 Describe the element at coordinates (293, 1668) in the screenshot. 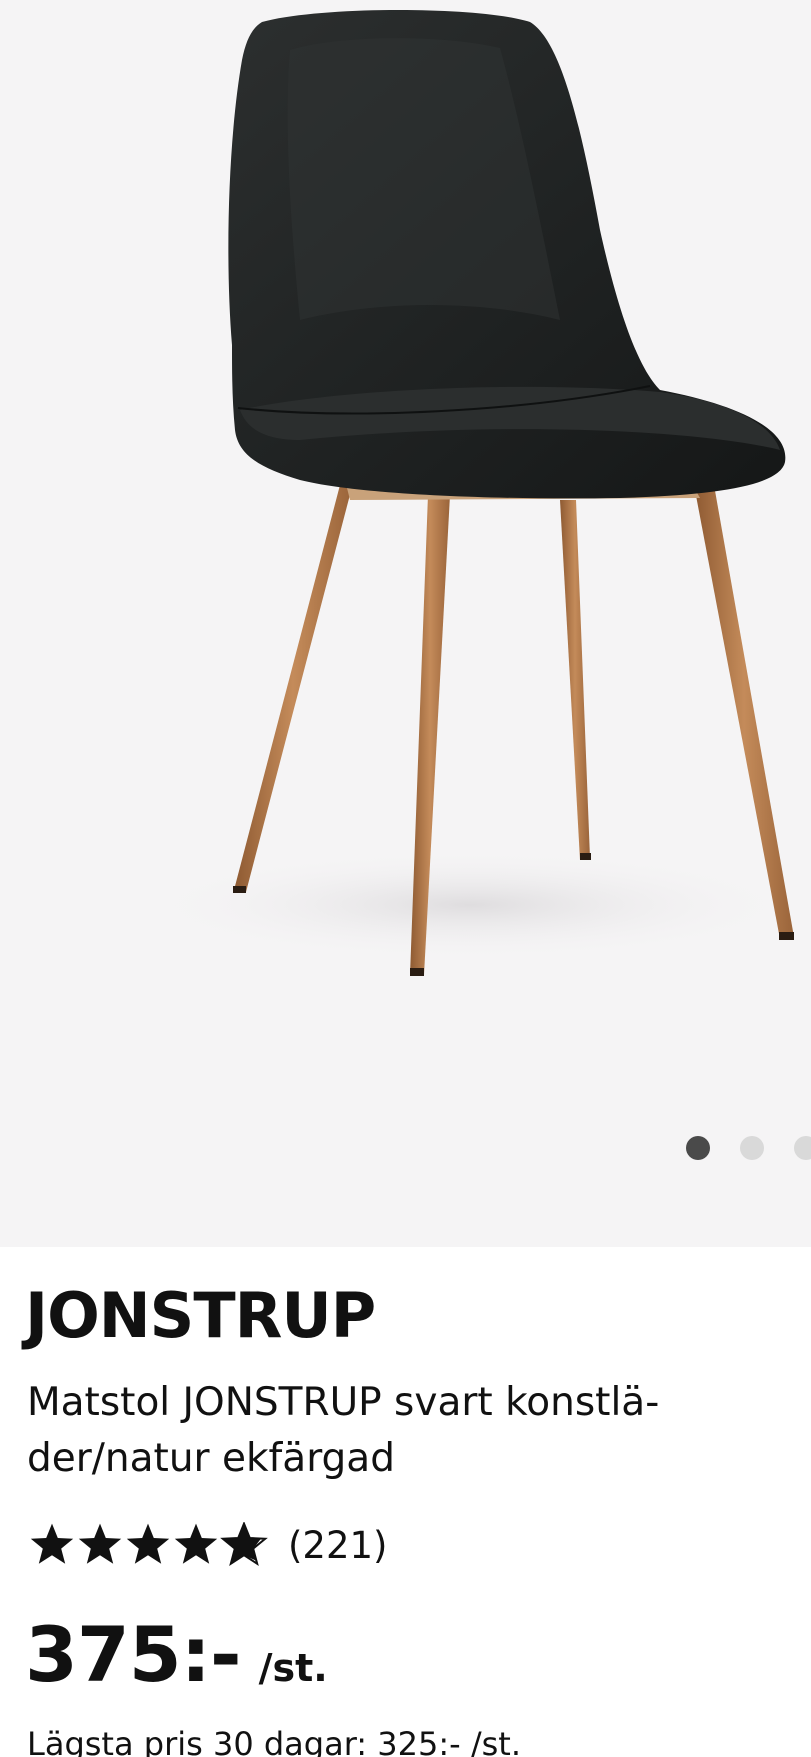

I see `price-unit: /st.` at that location.